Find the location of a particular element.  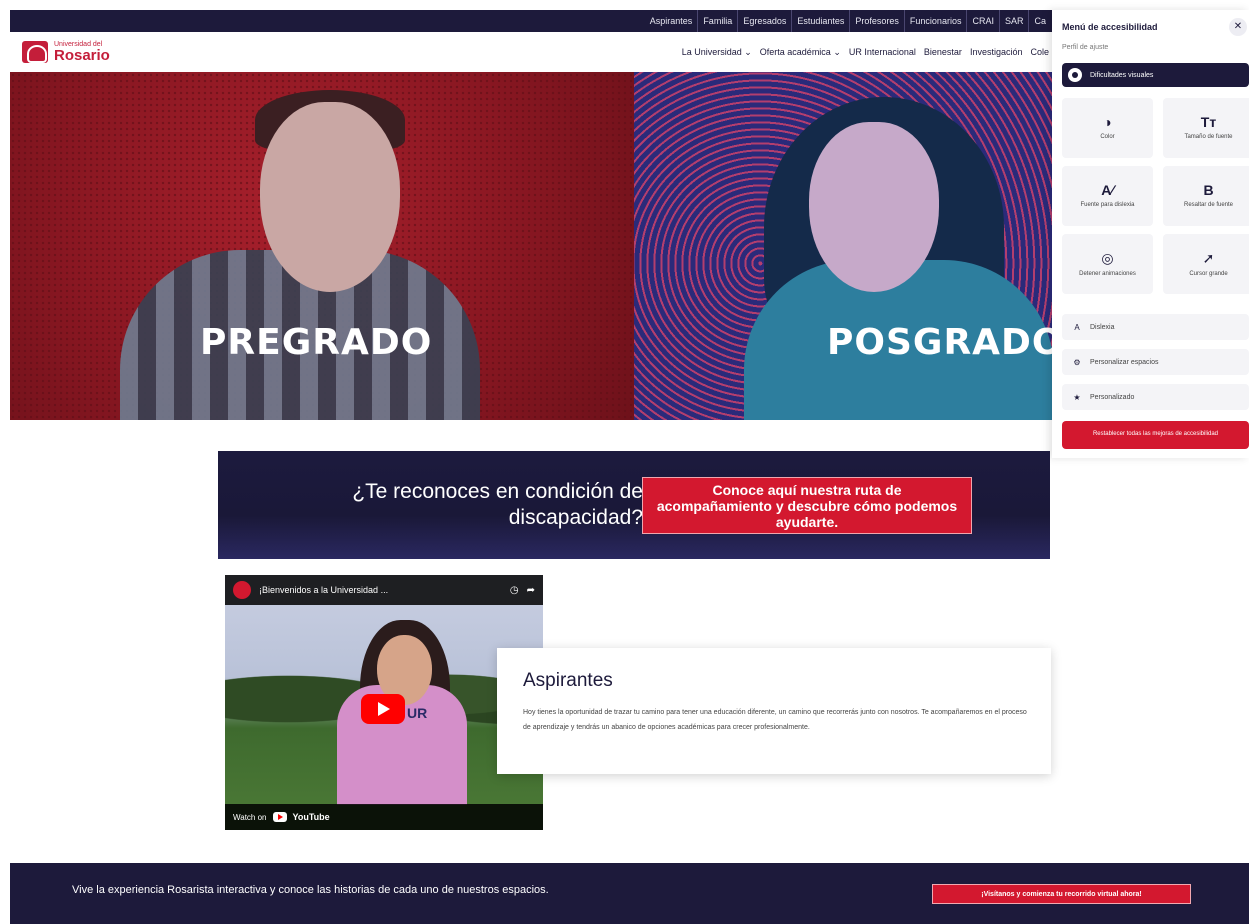

tool-font-size: Tт Tamaño de fuente is located at coordinates (1206, 128).